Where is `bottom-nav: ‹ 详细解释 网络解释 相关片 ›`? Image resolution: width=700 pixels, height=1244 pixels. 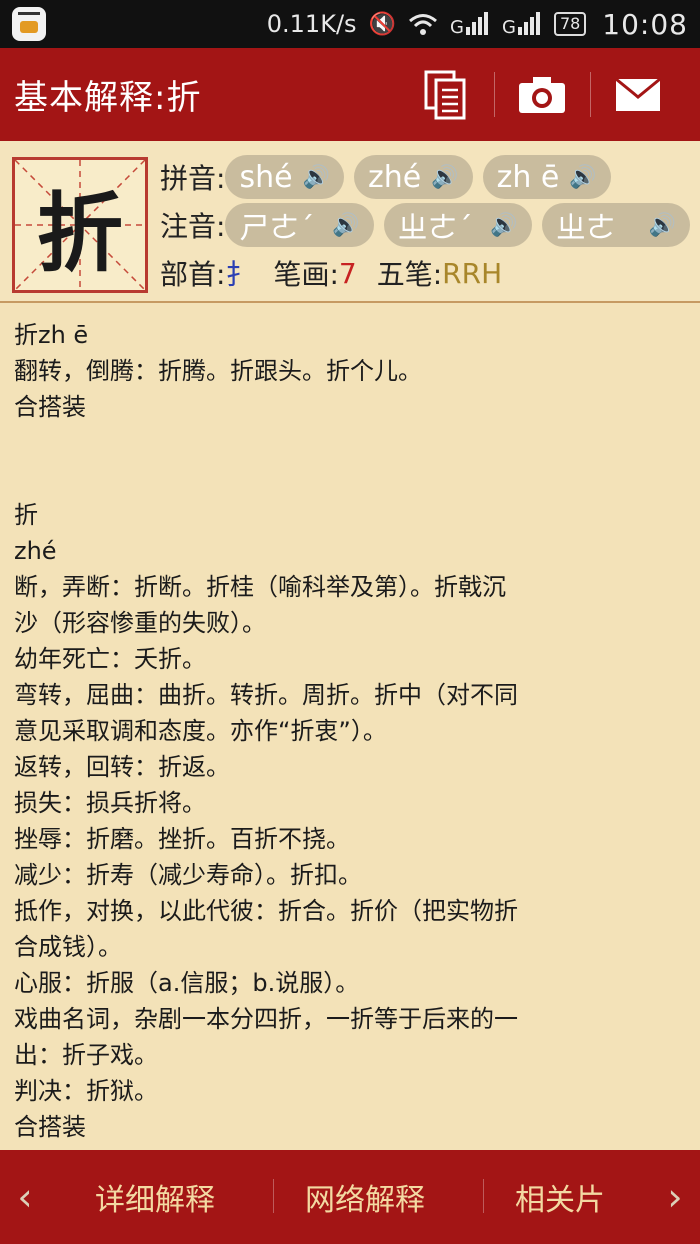
bottom-nav: ‹ 详细解释 网络解释 相关片 › is located at coordinates (350, 1197).